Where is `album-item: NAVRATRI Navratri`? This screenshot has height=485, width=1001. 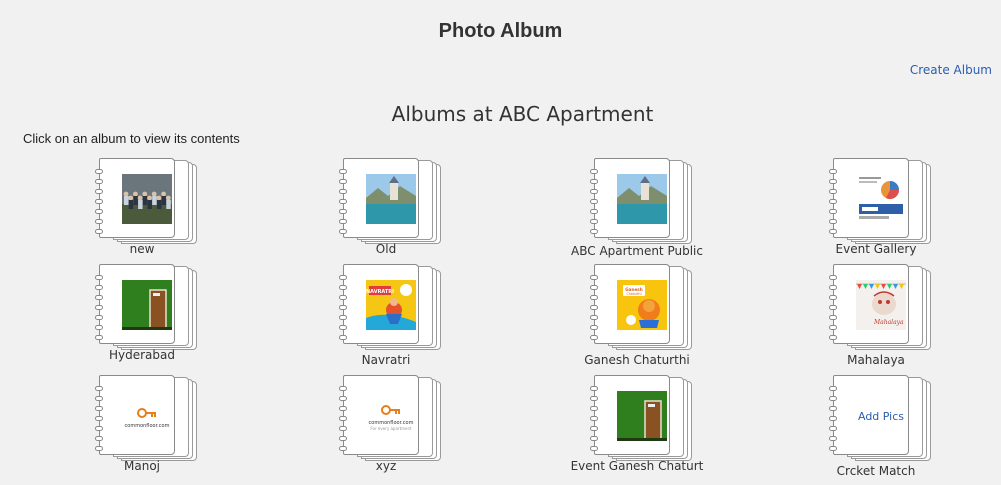 album-item: NAVRATRI Navratri is located at coordinates (386, 319).